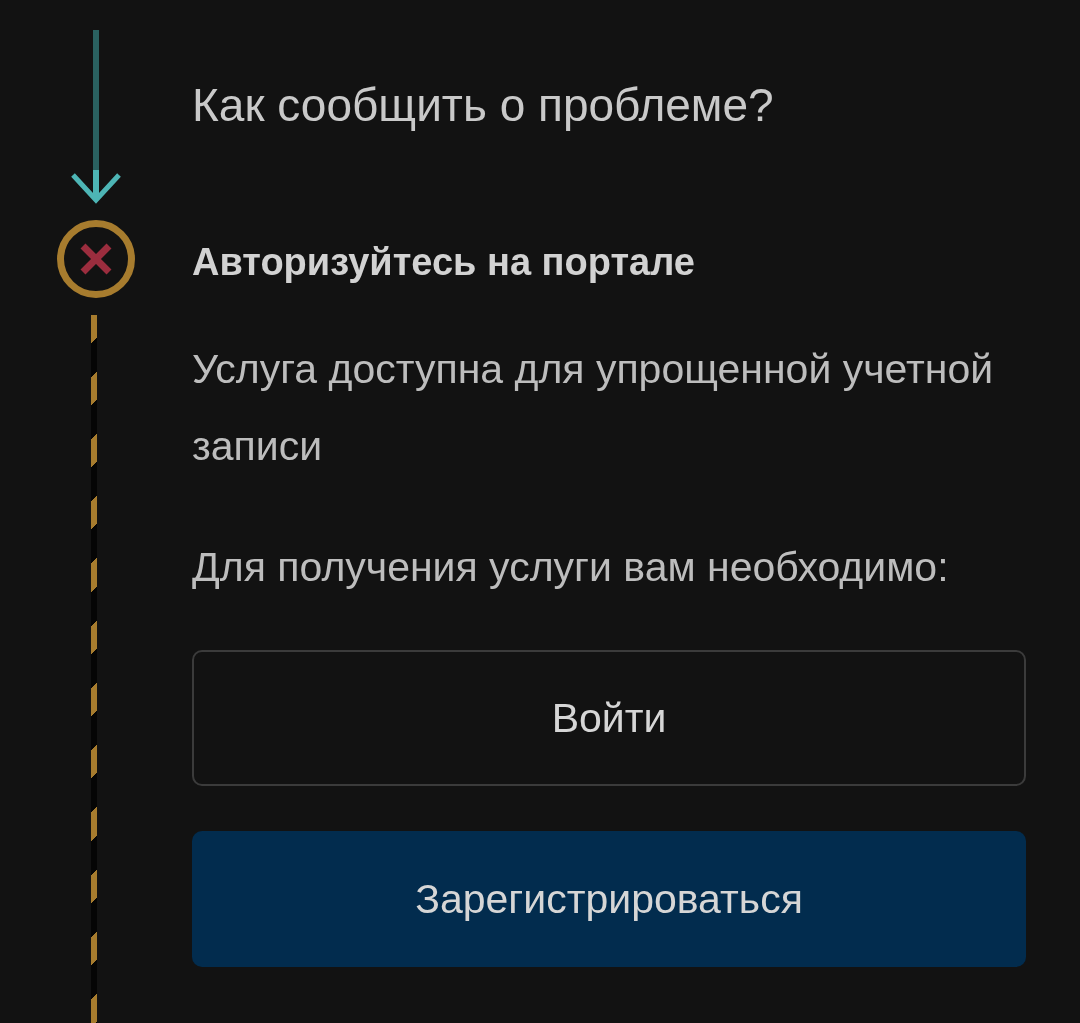  Describe the element at coordinates (593, 408) in the screenshot. I see `step-description: Услуга доступна для упрощенной учетной записи` at that location.